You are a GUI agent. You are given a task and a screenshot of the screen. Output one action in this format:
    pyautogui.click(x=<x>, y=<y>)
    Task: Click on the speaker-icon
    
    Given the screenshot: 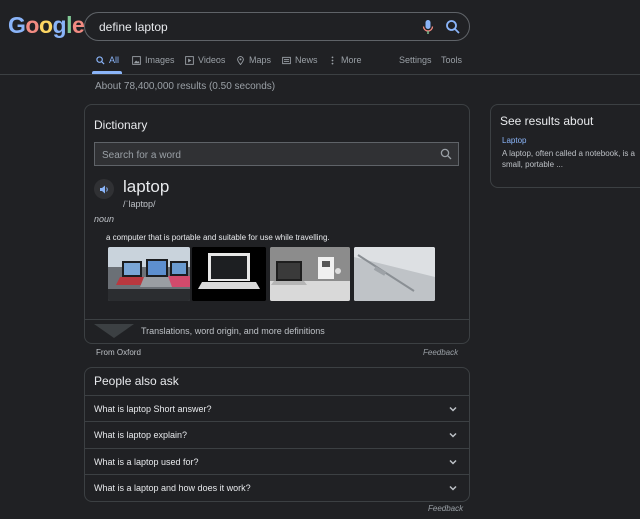 What is the action you would take?
    pyautogui.click(x=103, y=189)
    